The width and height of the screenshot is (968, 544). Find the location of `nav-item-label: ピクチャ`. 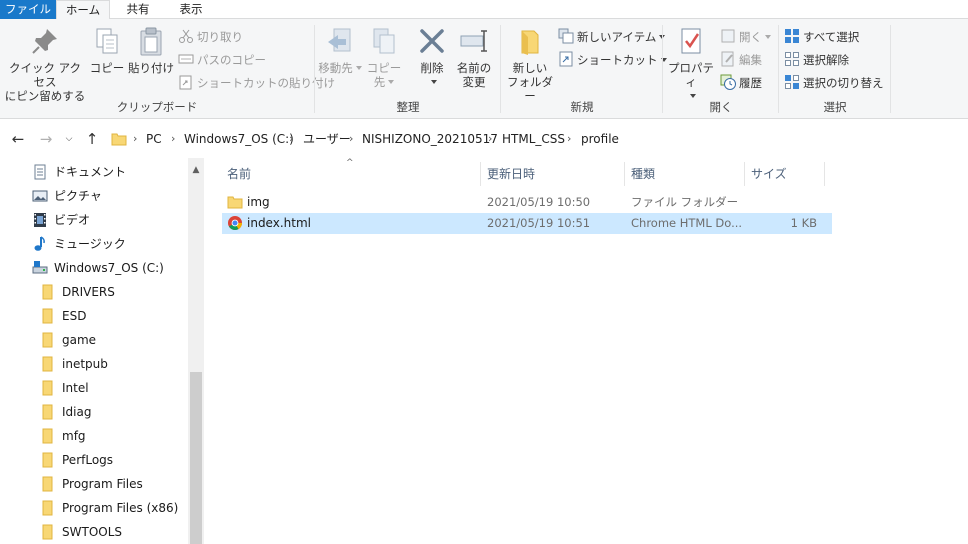

nav-item-label: ピクチャ is located at coordinates (78, 196).